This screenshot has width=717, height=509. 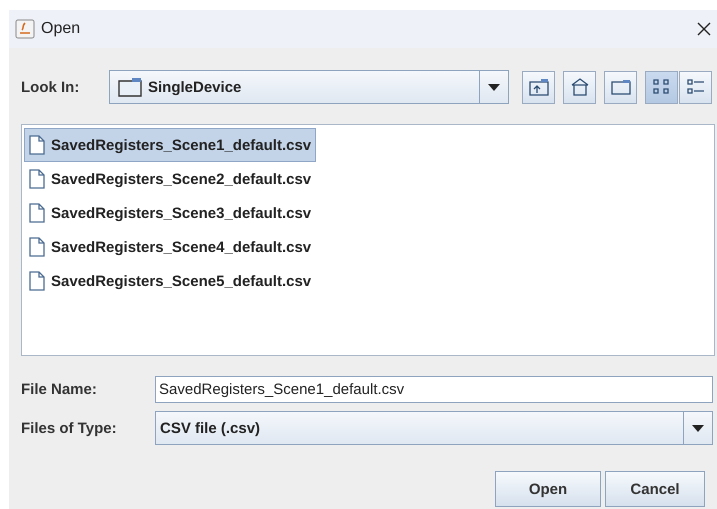 What do you see at coordinates (50, 87) in the screenshot?
I see `look-in-label: Look In:` at bounding box center [50, 87].